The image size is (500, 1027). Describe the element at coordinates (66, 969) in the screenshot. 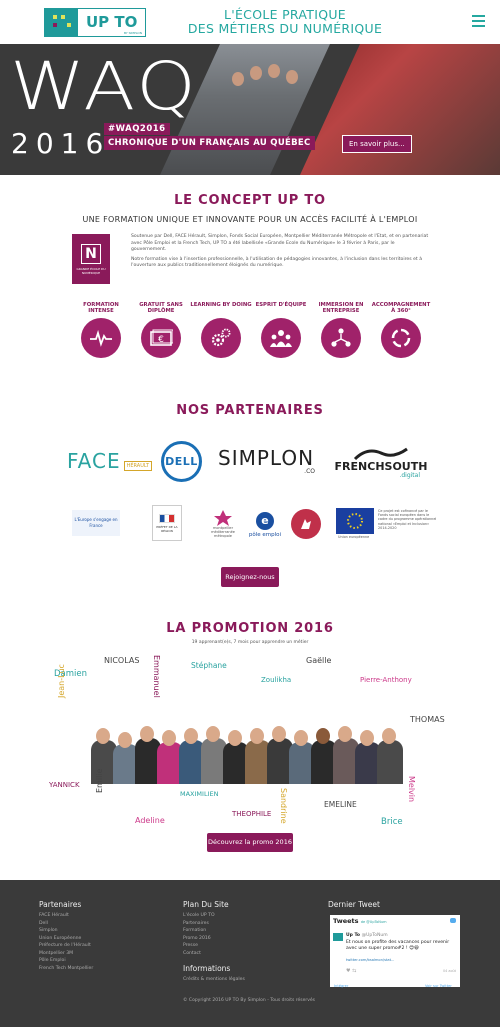

I see `footer-partner-link: French Tech Montpellier` at that location.